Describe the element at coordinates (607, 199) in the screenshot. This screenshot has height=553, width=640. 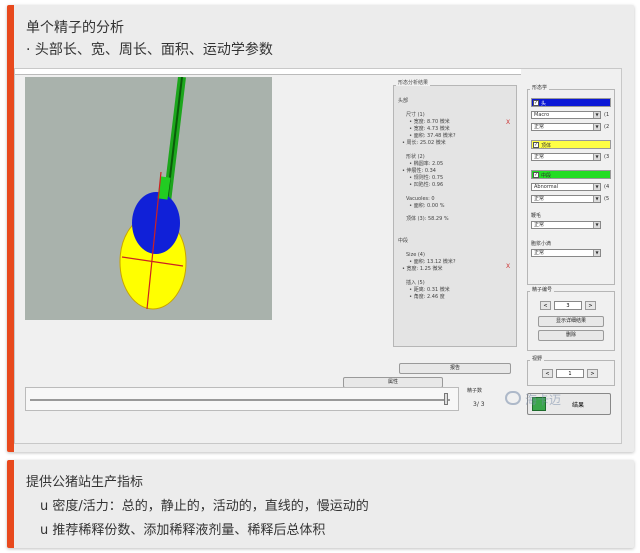
I see `param-index: (5` at that location.